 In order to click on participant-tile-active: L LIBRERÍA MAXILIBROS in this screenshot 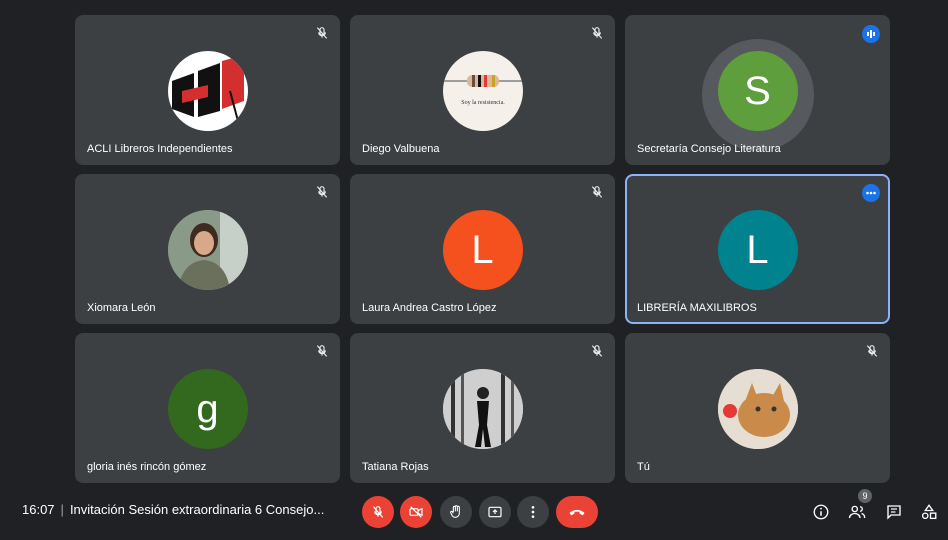, I will do `click(757, 249)`.